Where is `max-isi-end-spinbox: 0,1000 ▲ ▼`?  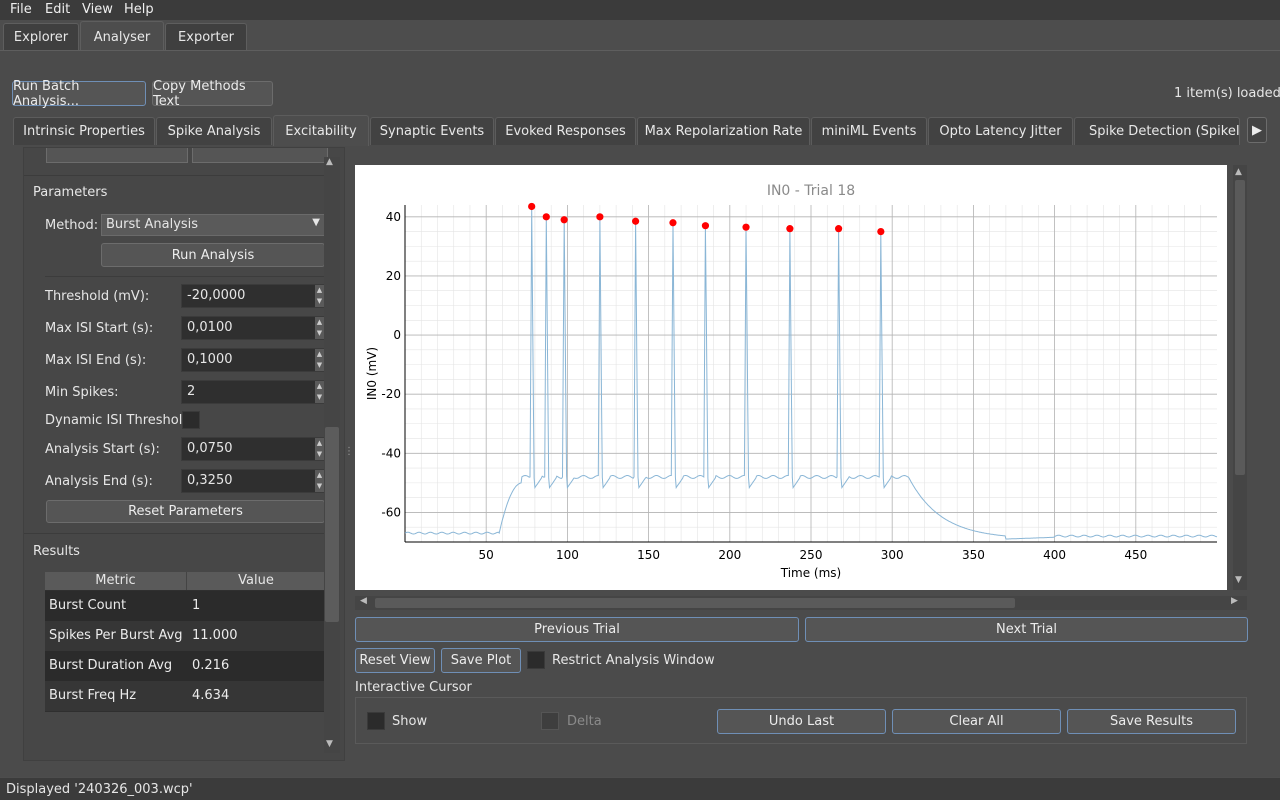
max-isi-end-spinbox: 0,1000 ▲ ▼ is located at coordinates (253, 360).